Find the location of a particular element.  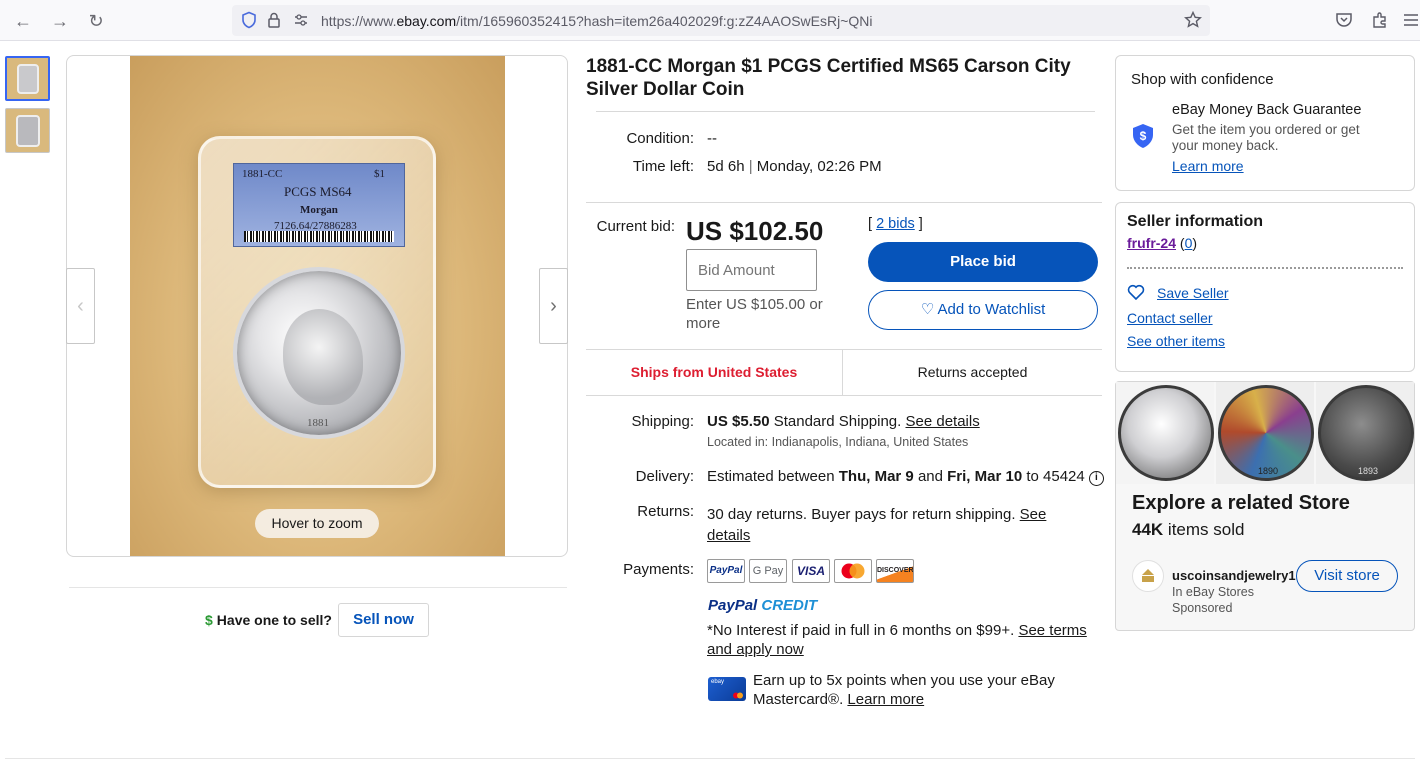

sell-question: Have one to sell? is located at coordinates (274, 620).